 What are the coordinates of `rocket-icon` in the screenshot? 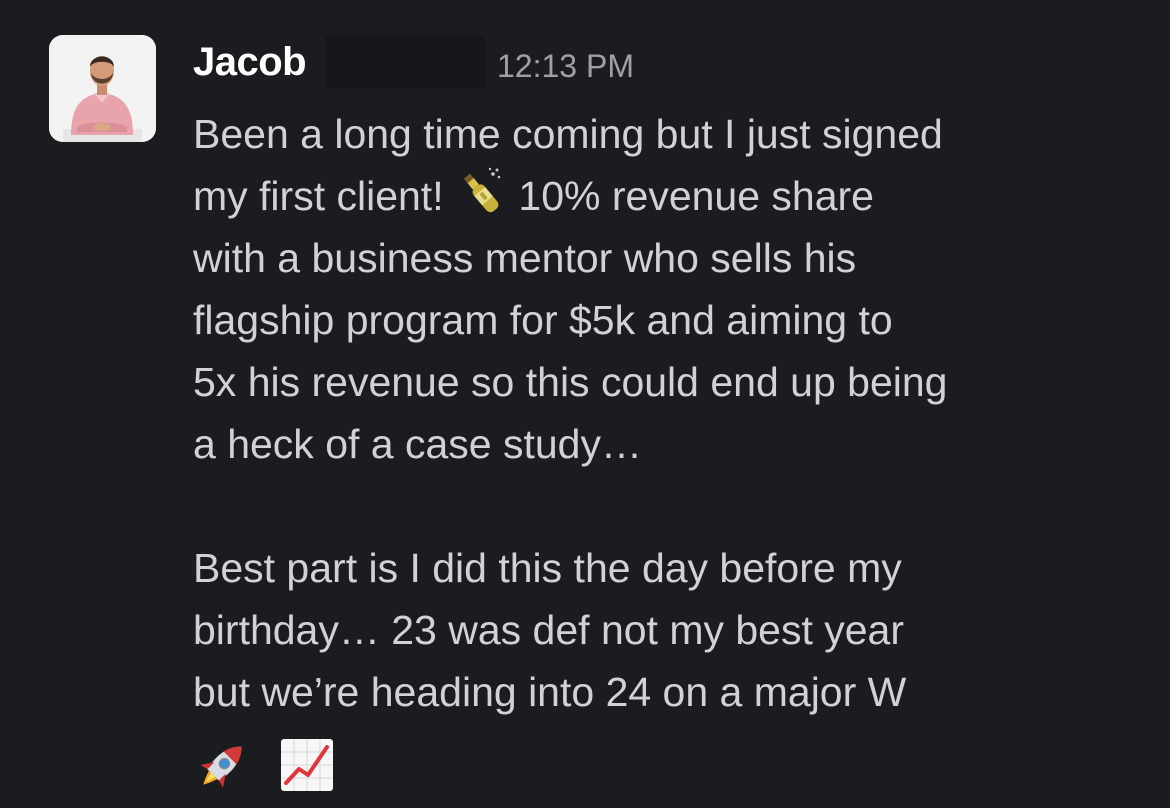 It's located at (223, 765).